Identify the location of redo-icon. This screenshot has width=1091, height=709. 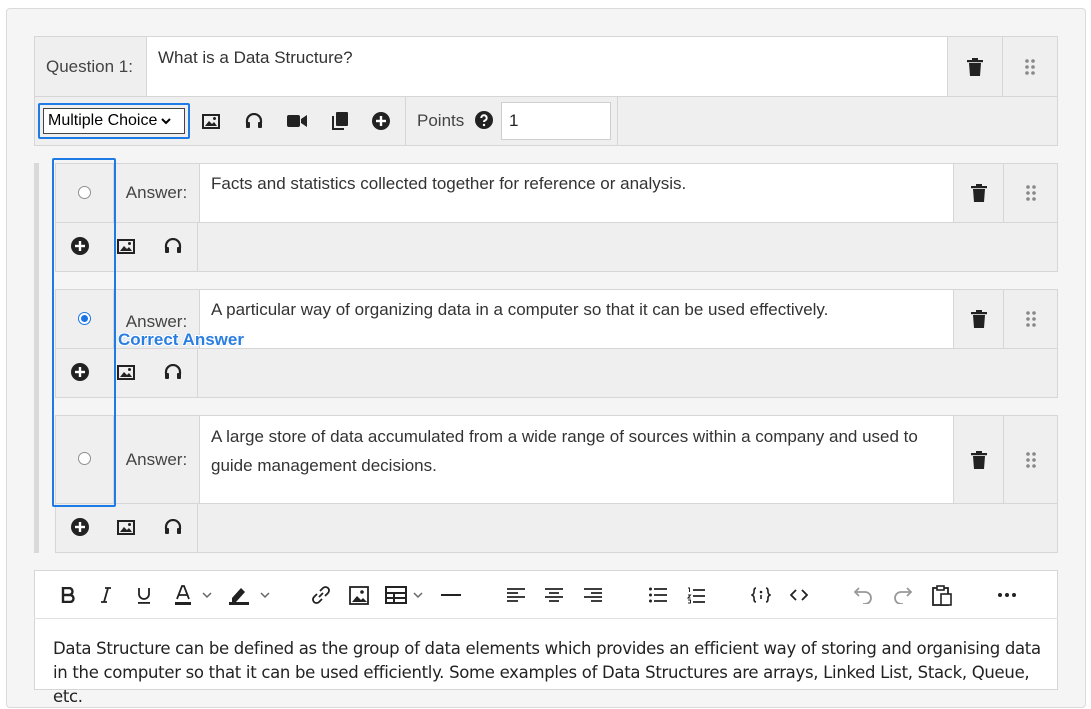
(903, 595).